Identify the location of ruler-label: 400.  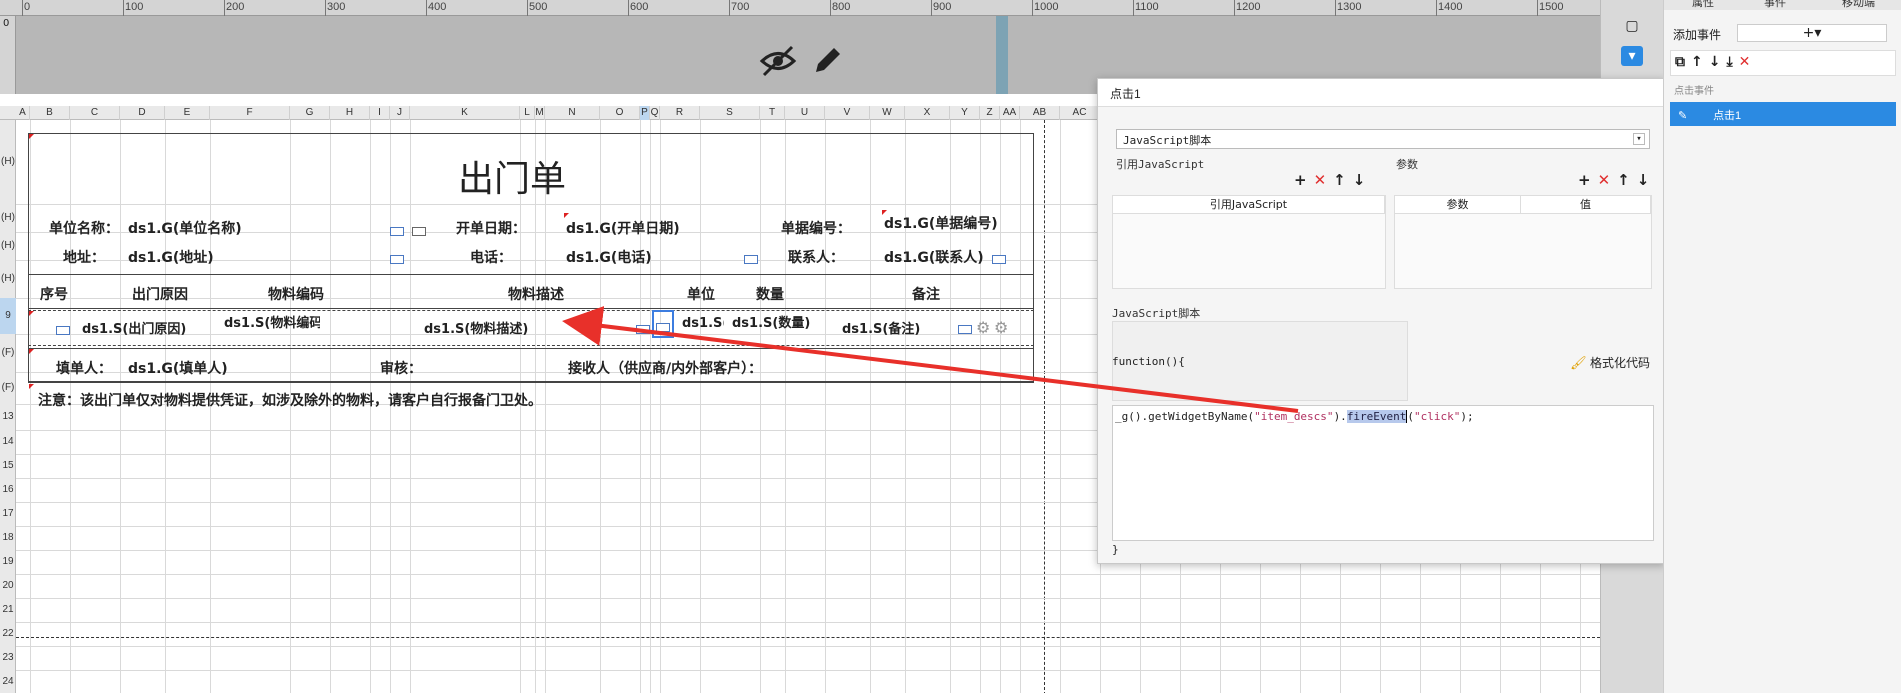
(437, 7).